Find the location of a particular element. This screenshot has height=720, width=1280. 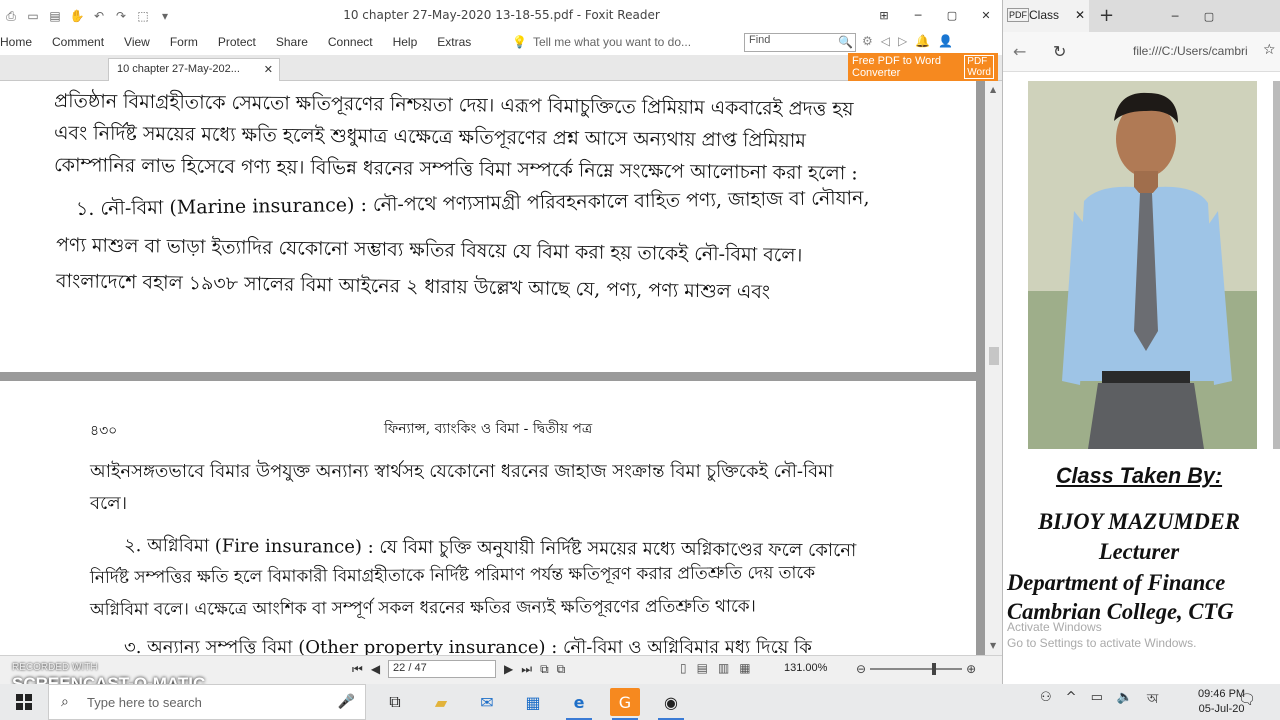

browser-tab: PDF Class ✕ is located at coordinates (1046, 16).